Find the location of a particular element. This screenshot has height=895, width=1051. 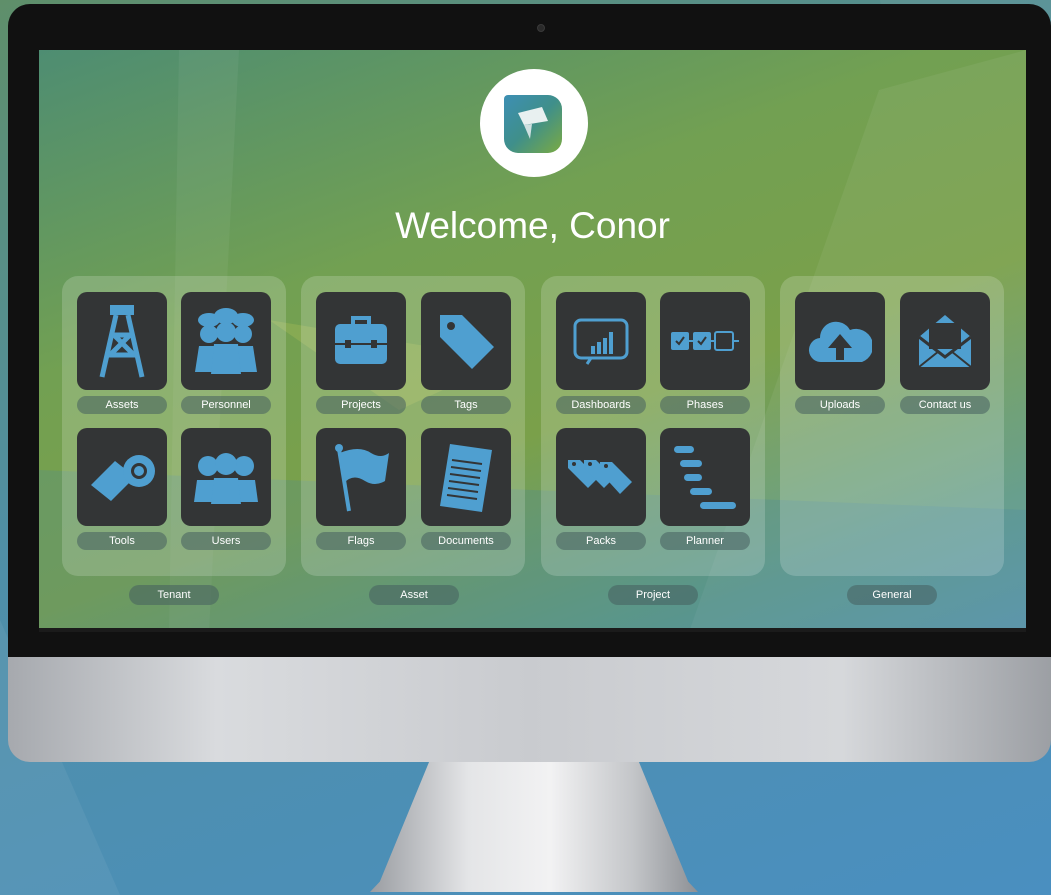

monitor-chin is located at coordinates (529, 709).